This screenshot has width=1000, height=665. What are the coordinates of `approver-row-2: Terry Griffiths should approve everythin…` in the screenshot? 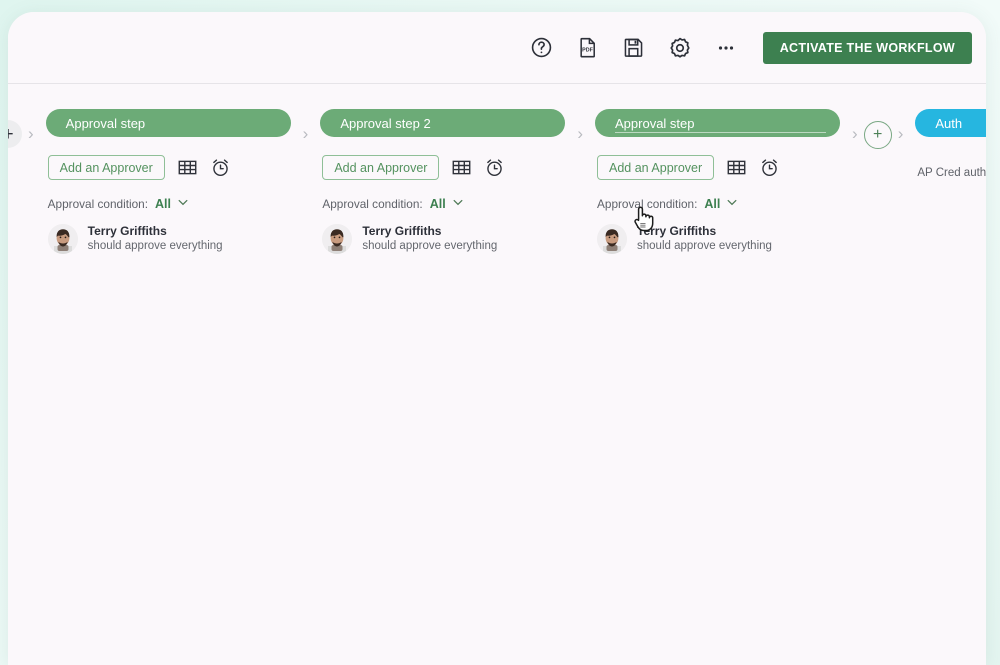 It's located at (443, 239).